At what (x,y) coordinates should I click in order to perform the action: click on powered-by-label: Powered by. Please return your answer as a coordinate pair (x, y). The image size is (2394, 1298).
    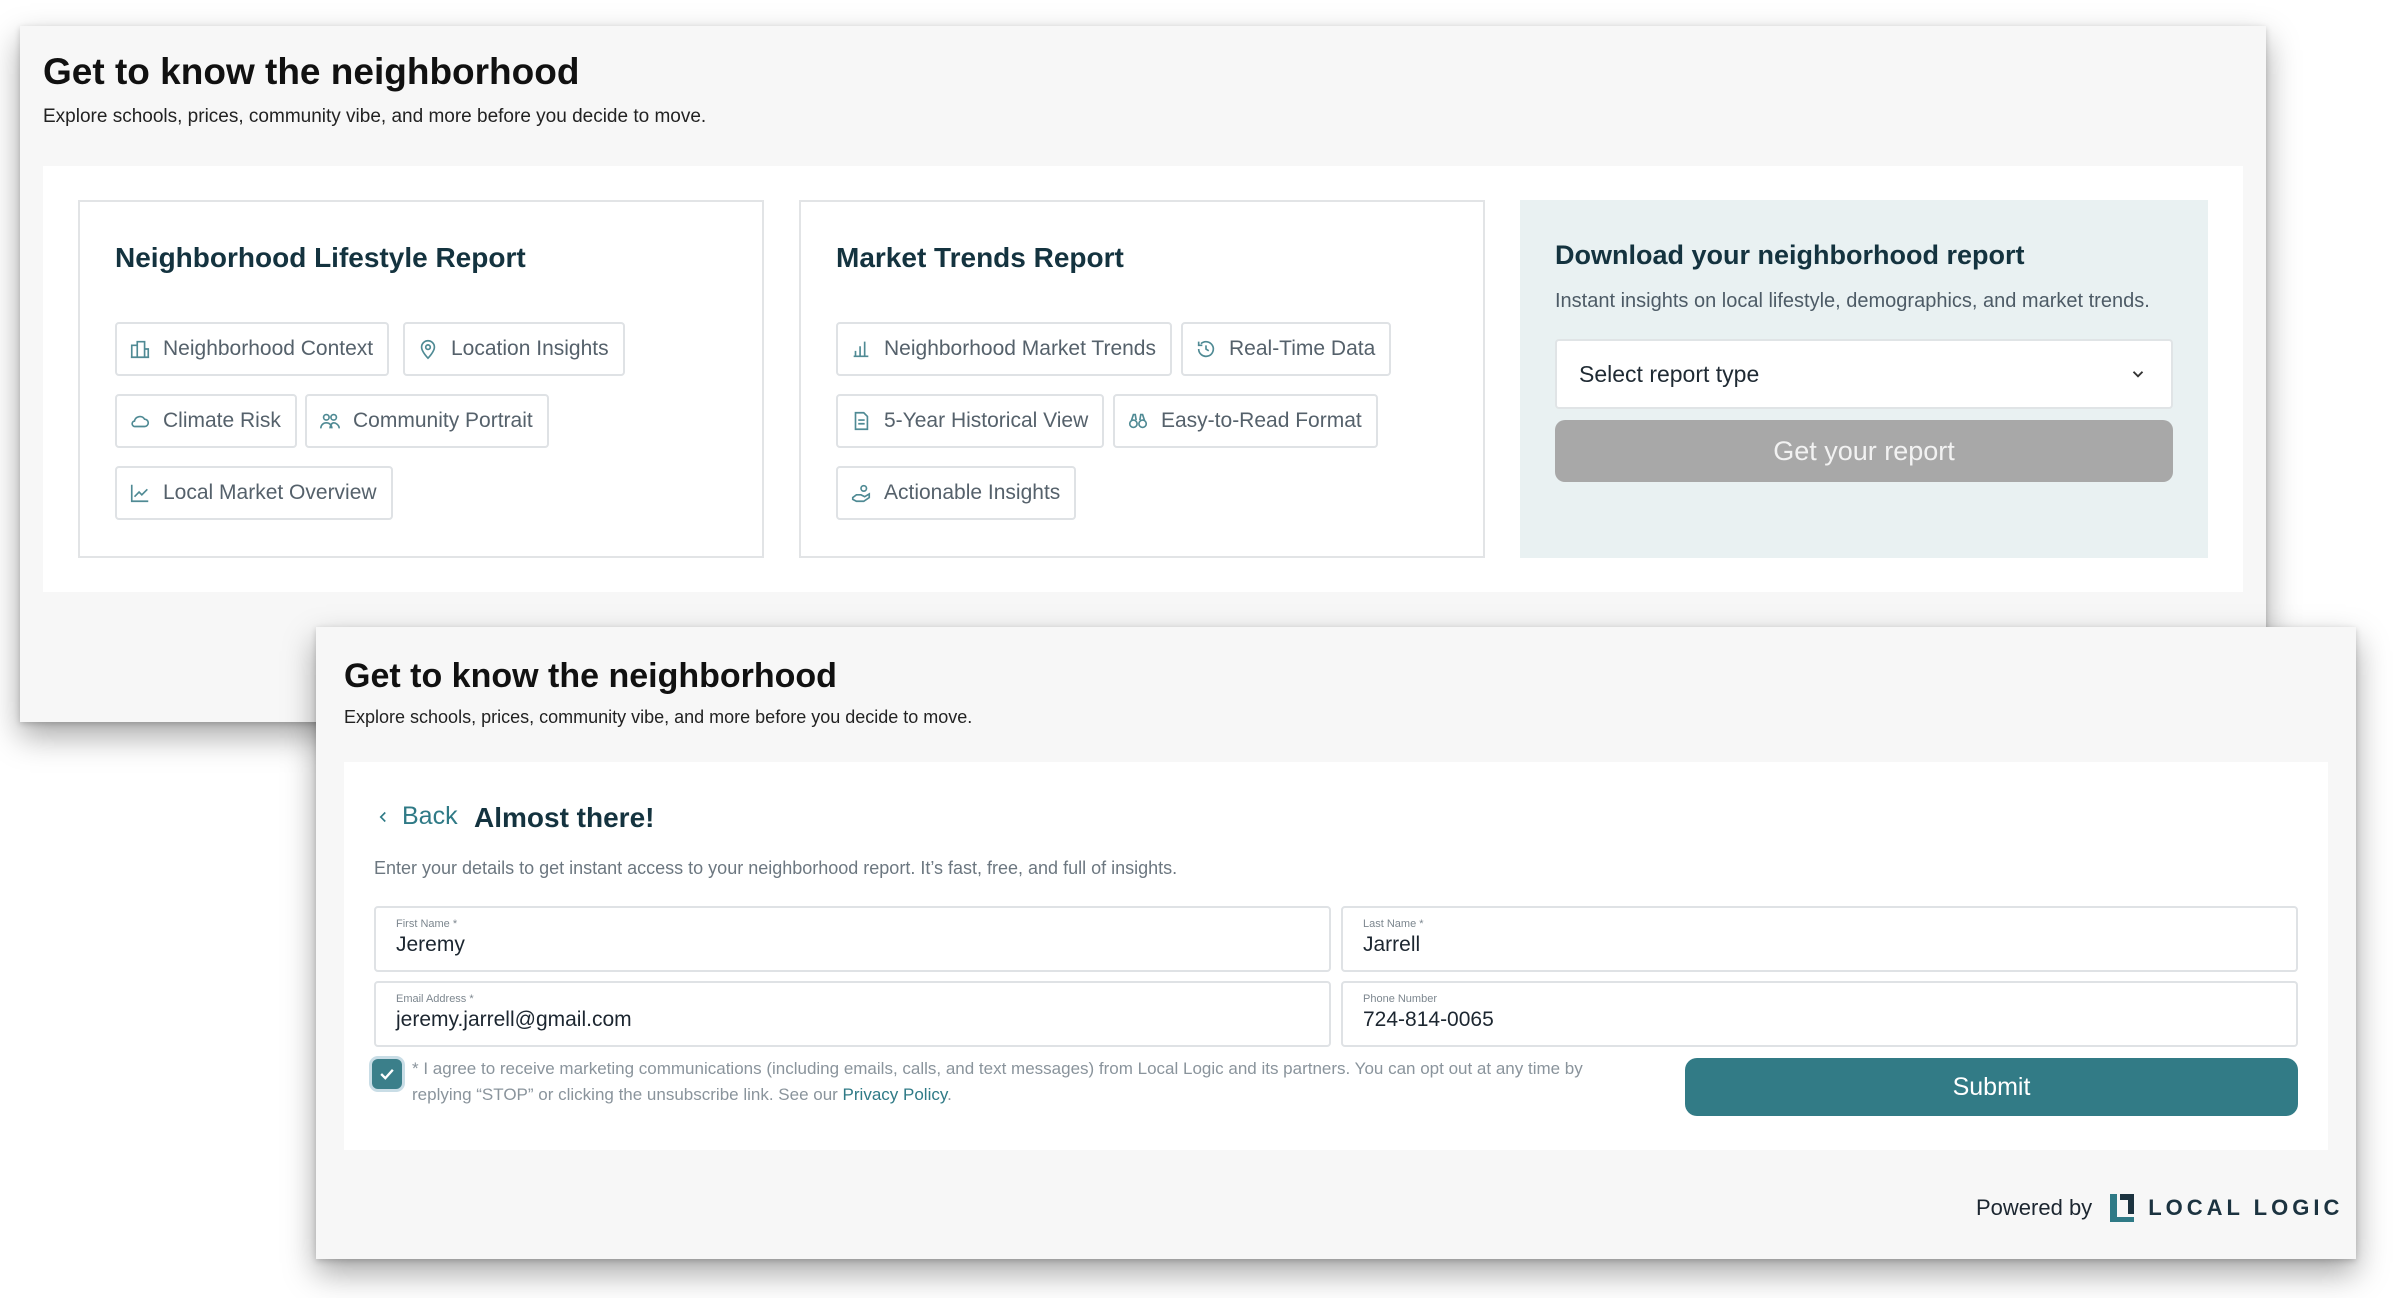
    Looking at the image, I should click on (2034, 1207).